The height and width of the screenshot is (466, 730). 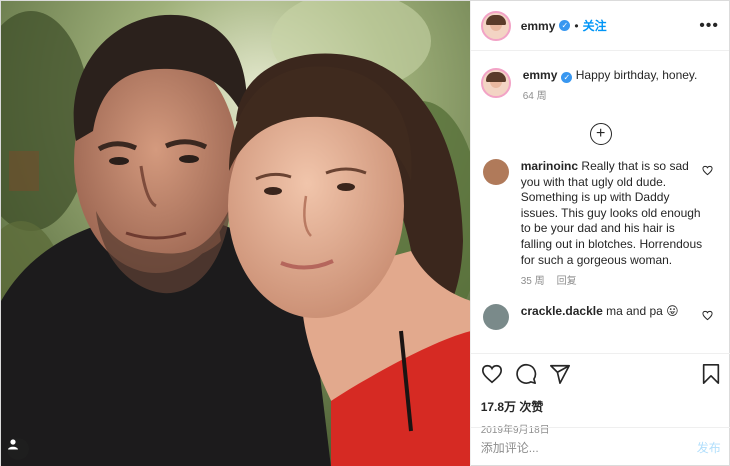 I want to click on comment-text: ma and pa 😛, so click(x=642, y=310).